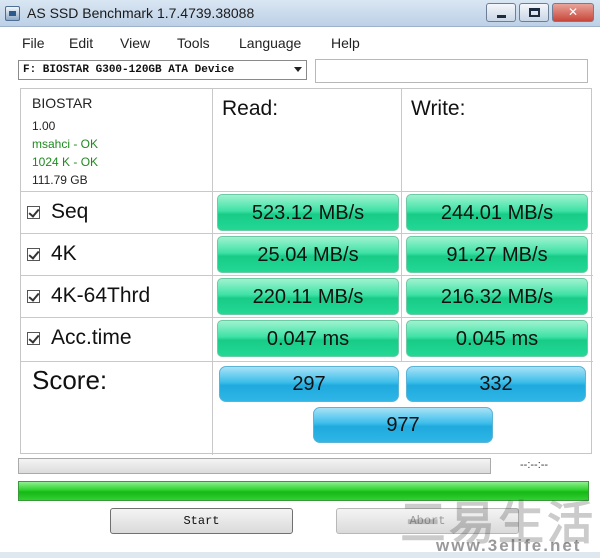 Image resolution: width=600 pixels, height=558 pixels. Describe the element at coordinates (298, 69) in the screenshot. I see `chevron-down-icon` at that location.